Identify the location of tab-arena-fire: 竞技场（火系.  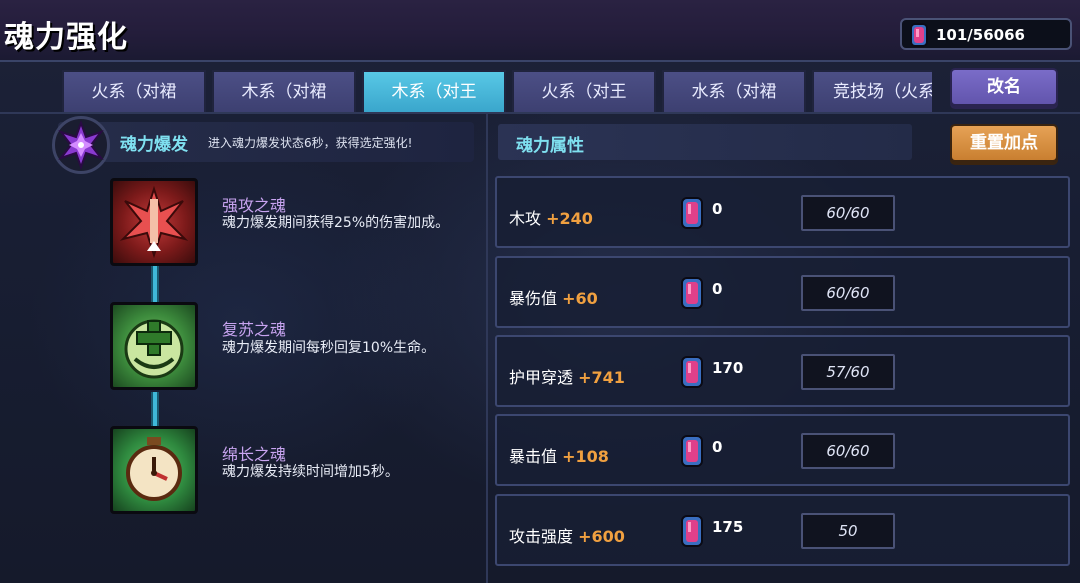
(872, 91).